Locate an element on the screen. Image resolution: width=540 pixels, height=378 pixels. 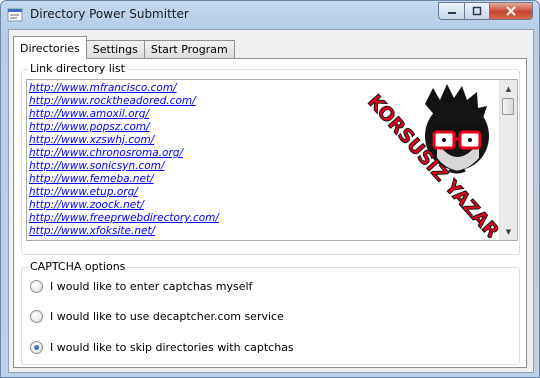
window-title: Directory Power Submitter is located at coordinates (109, 14).